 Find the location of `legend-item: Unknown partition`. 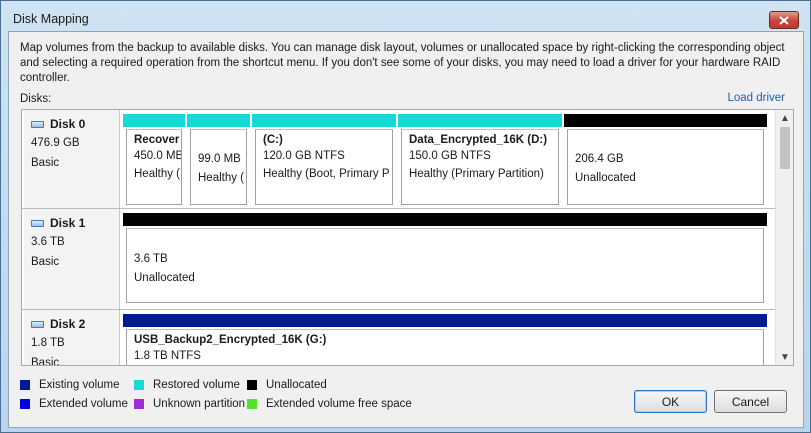

legend-item: Unknown partition is located at coordinates (189, 404).